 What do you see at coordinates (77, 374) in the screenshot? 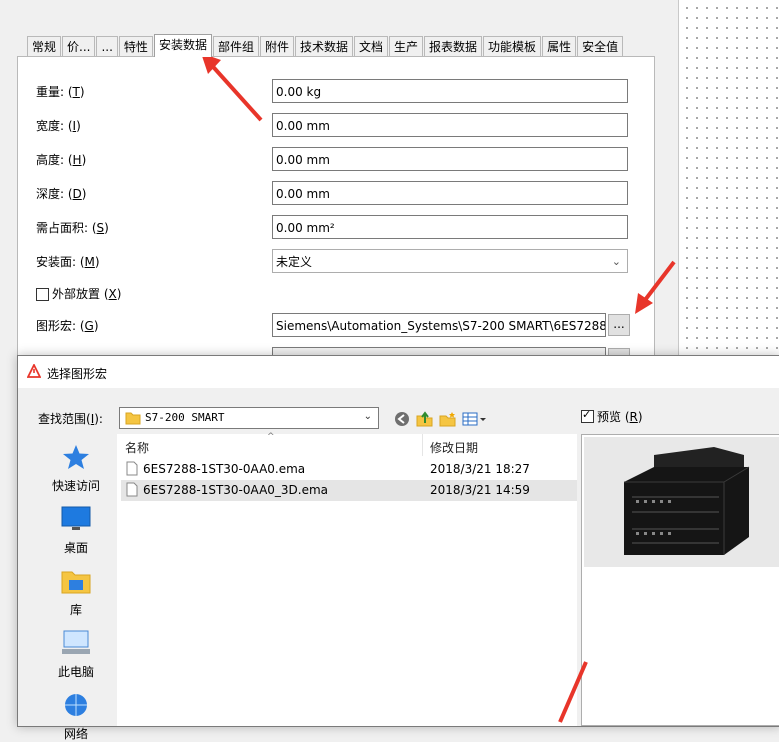
I see `dialog-title: 选择图形宏` at bounding box center [77, 374].